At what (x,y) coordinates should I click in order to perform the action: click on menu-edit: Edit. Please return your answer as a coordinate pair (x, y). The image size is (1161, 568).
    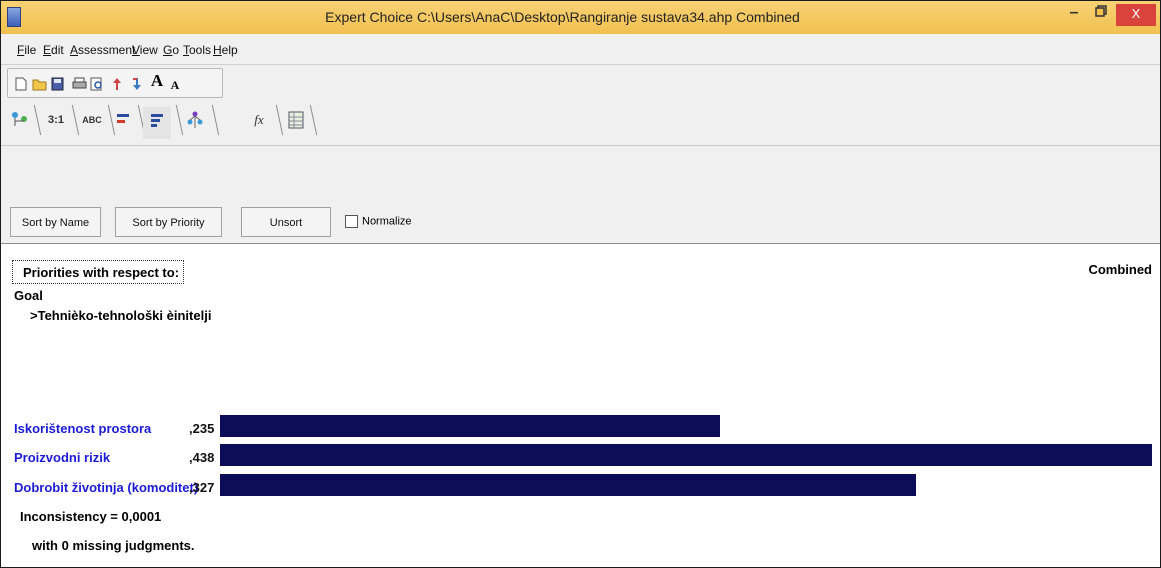
    Looking at the image, I should click on (53, 50).